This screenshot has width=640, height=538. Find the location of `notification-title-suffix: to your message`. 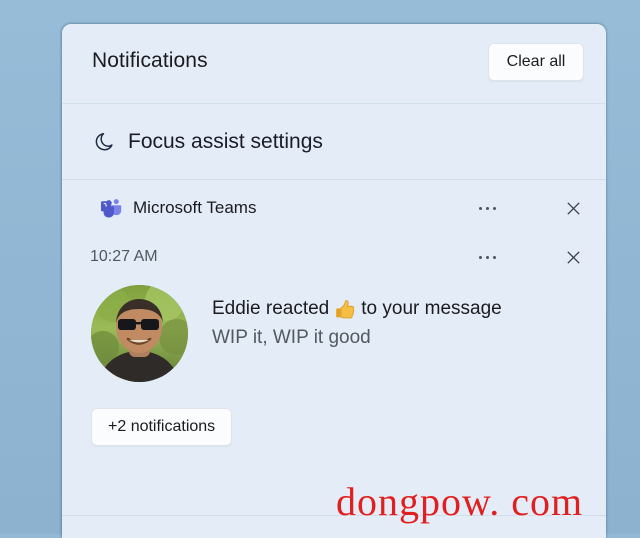

notification-title-suffix: to your message is located at coordinates (431, 308).